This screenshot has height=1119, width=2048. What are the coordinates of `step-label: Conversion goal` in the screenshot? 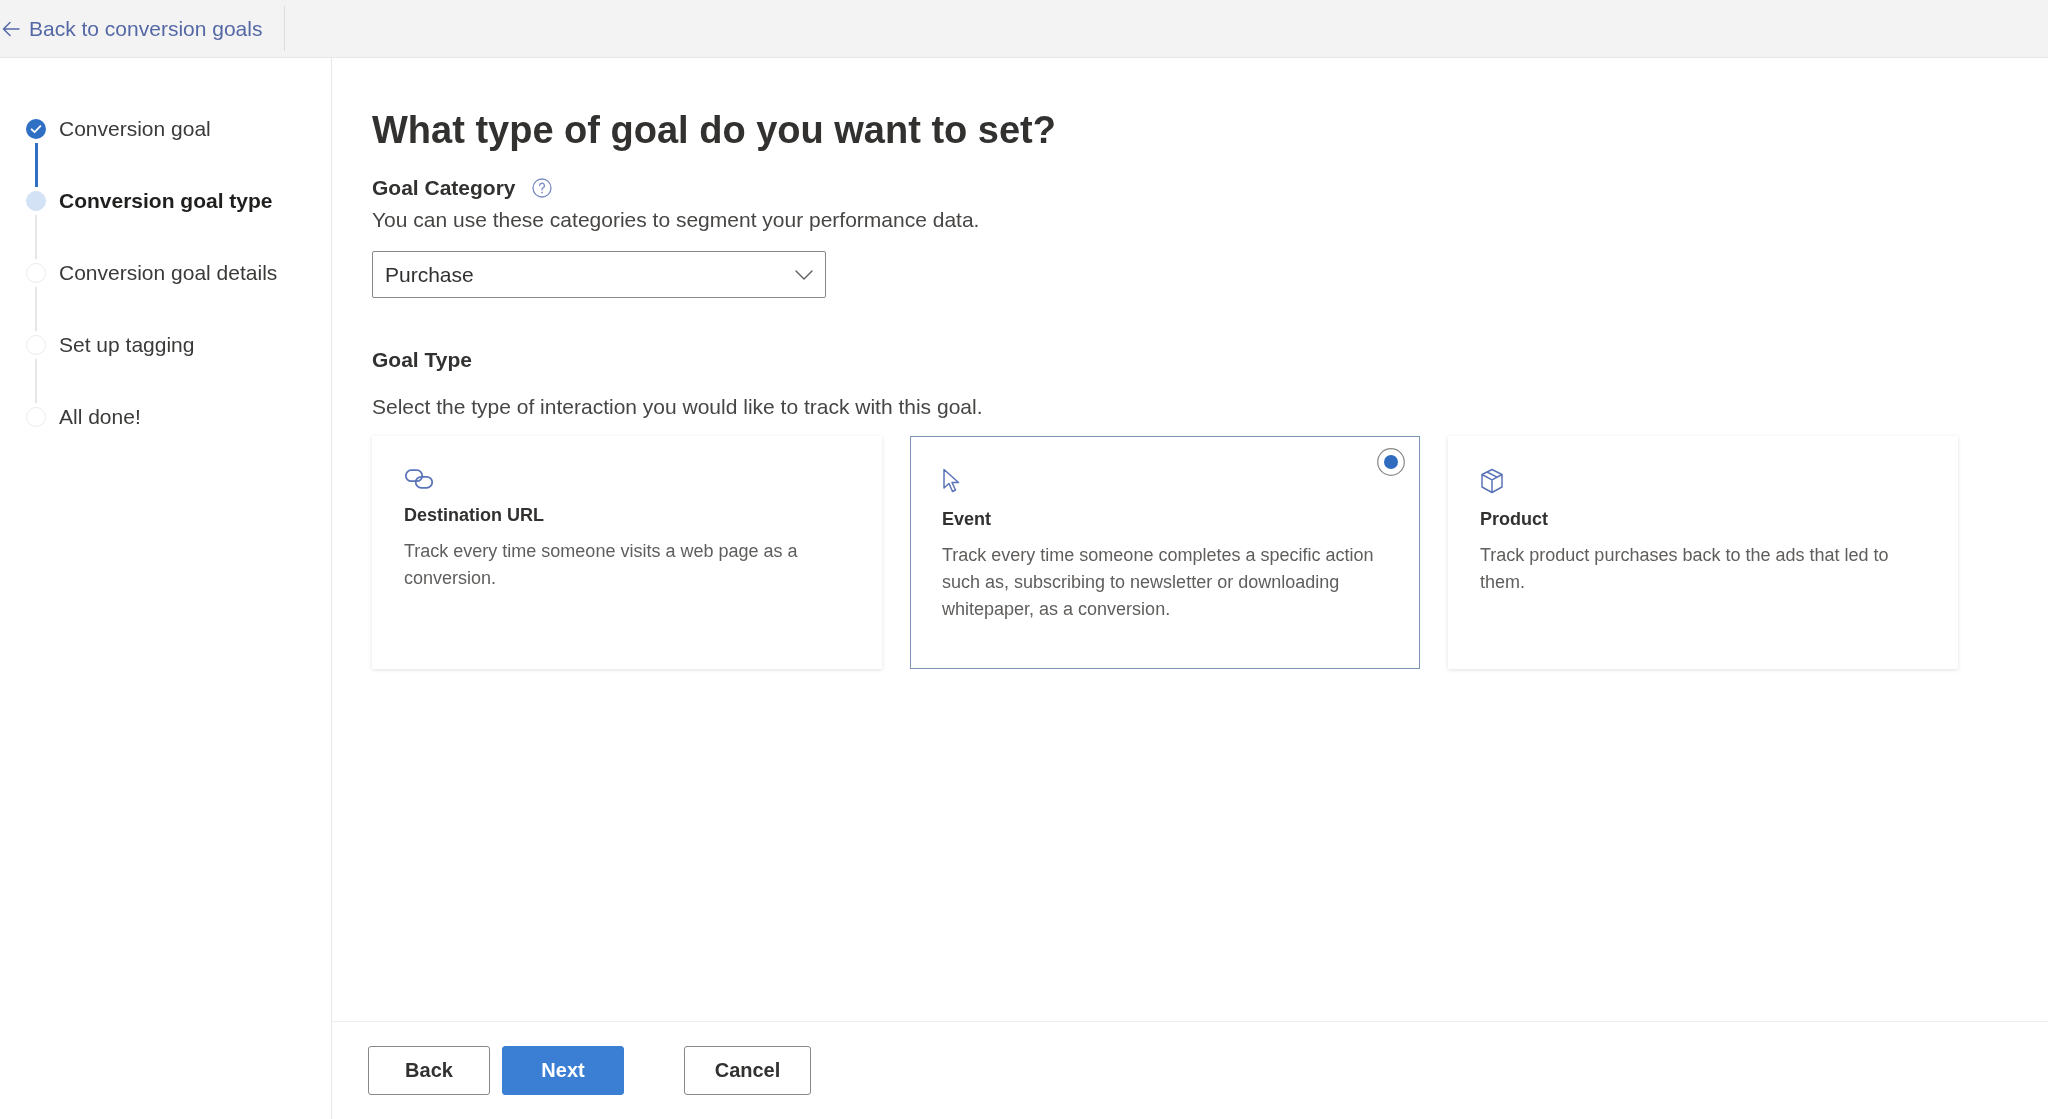 It's located at (135, 129).